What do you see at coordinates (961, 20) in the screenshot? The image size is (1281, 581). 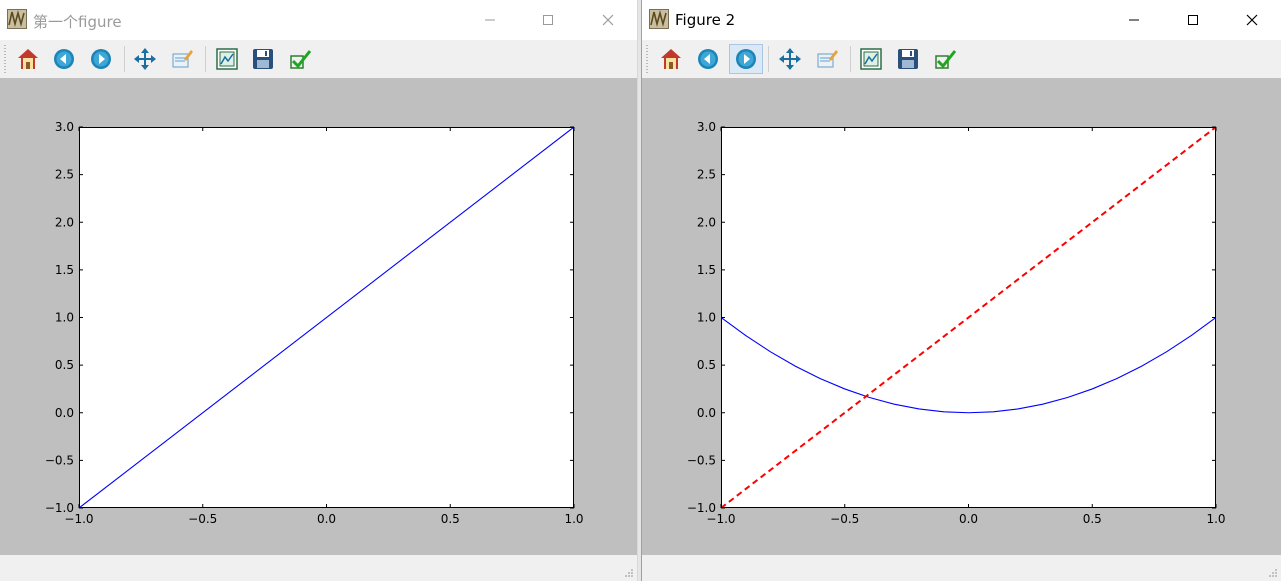 I see `title-bar: Figure 2` at bounding box center [961, 20].